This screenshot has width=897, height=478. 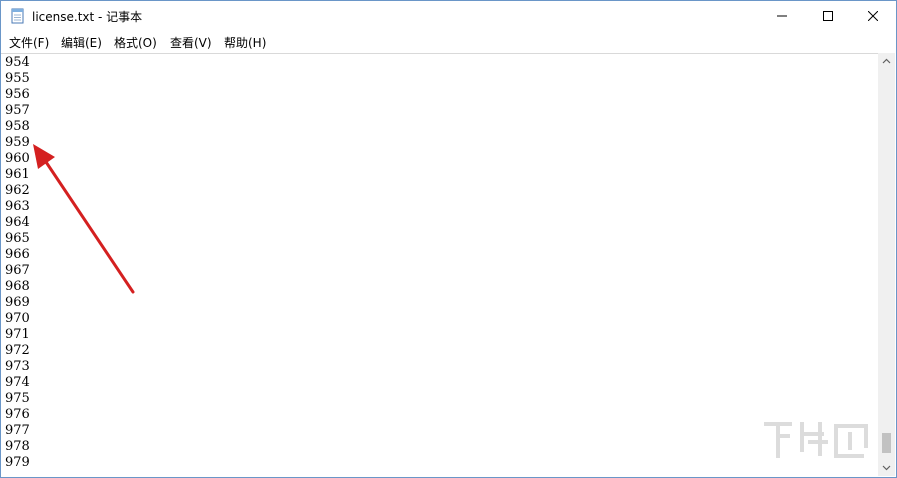 What do you see at coordinates (17, 302) in the screenshot?
I see `text-line: 969` at bounding box center [17, 302].